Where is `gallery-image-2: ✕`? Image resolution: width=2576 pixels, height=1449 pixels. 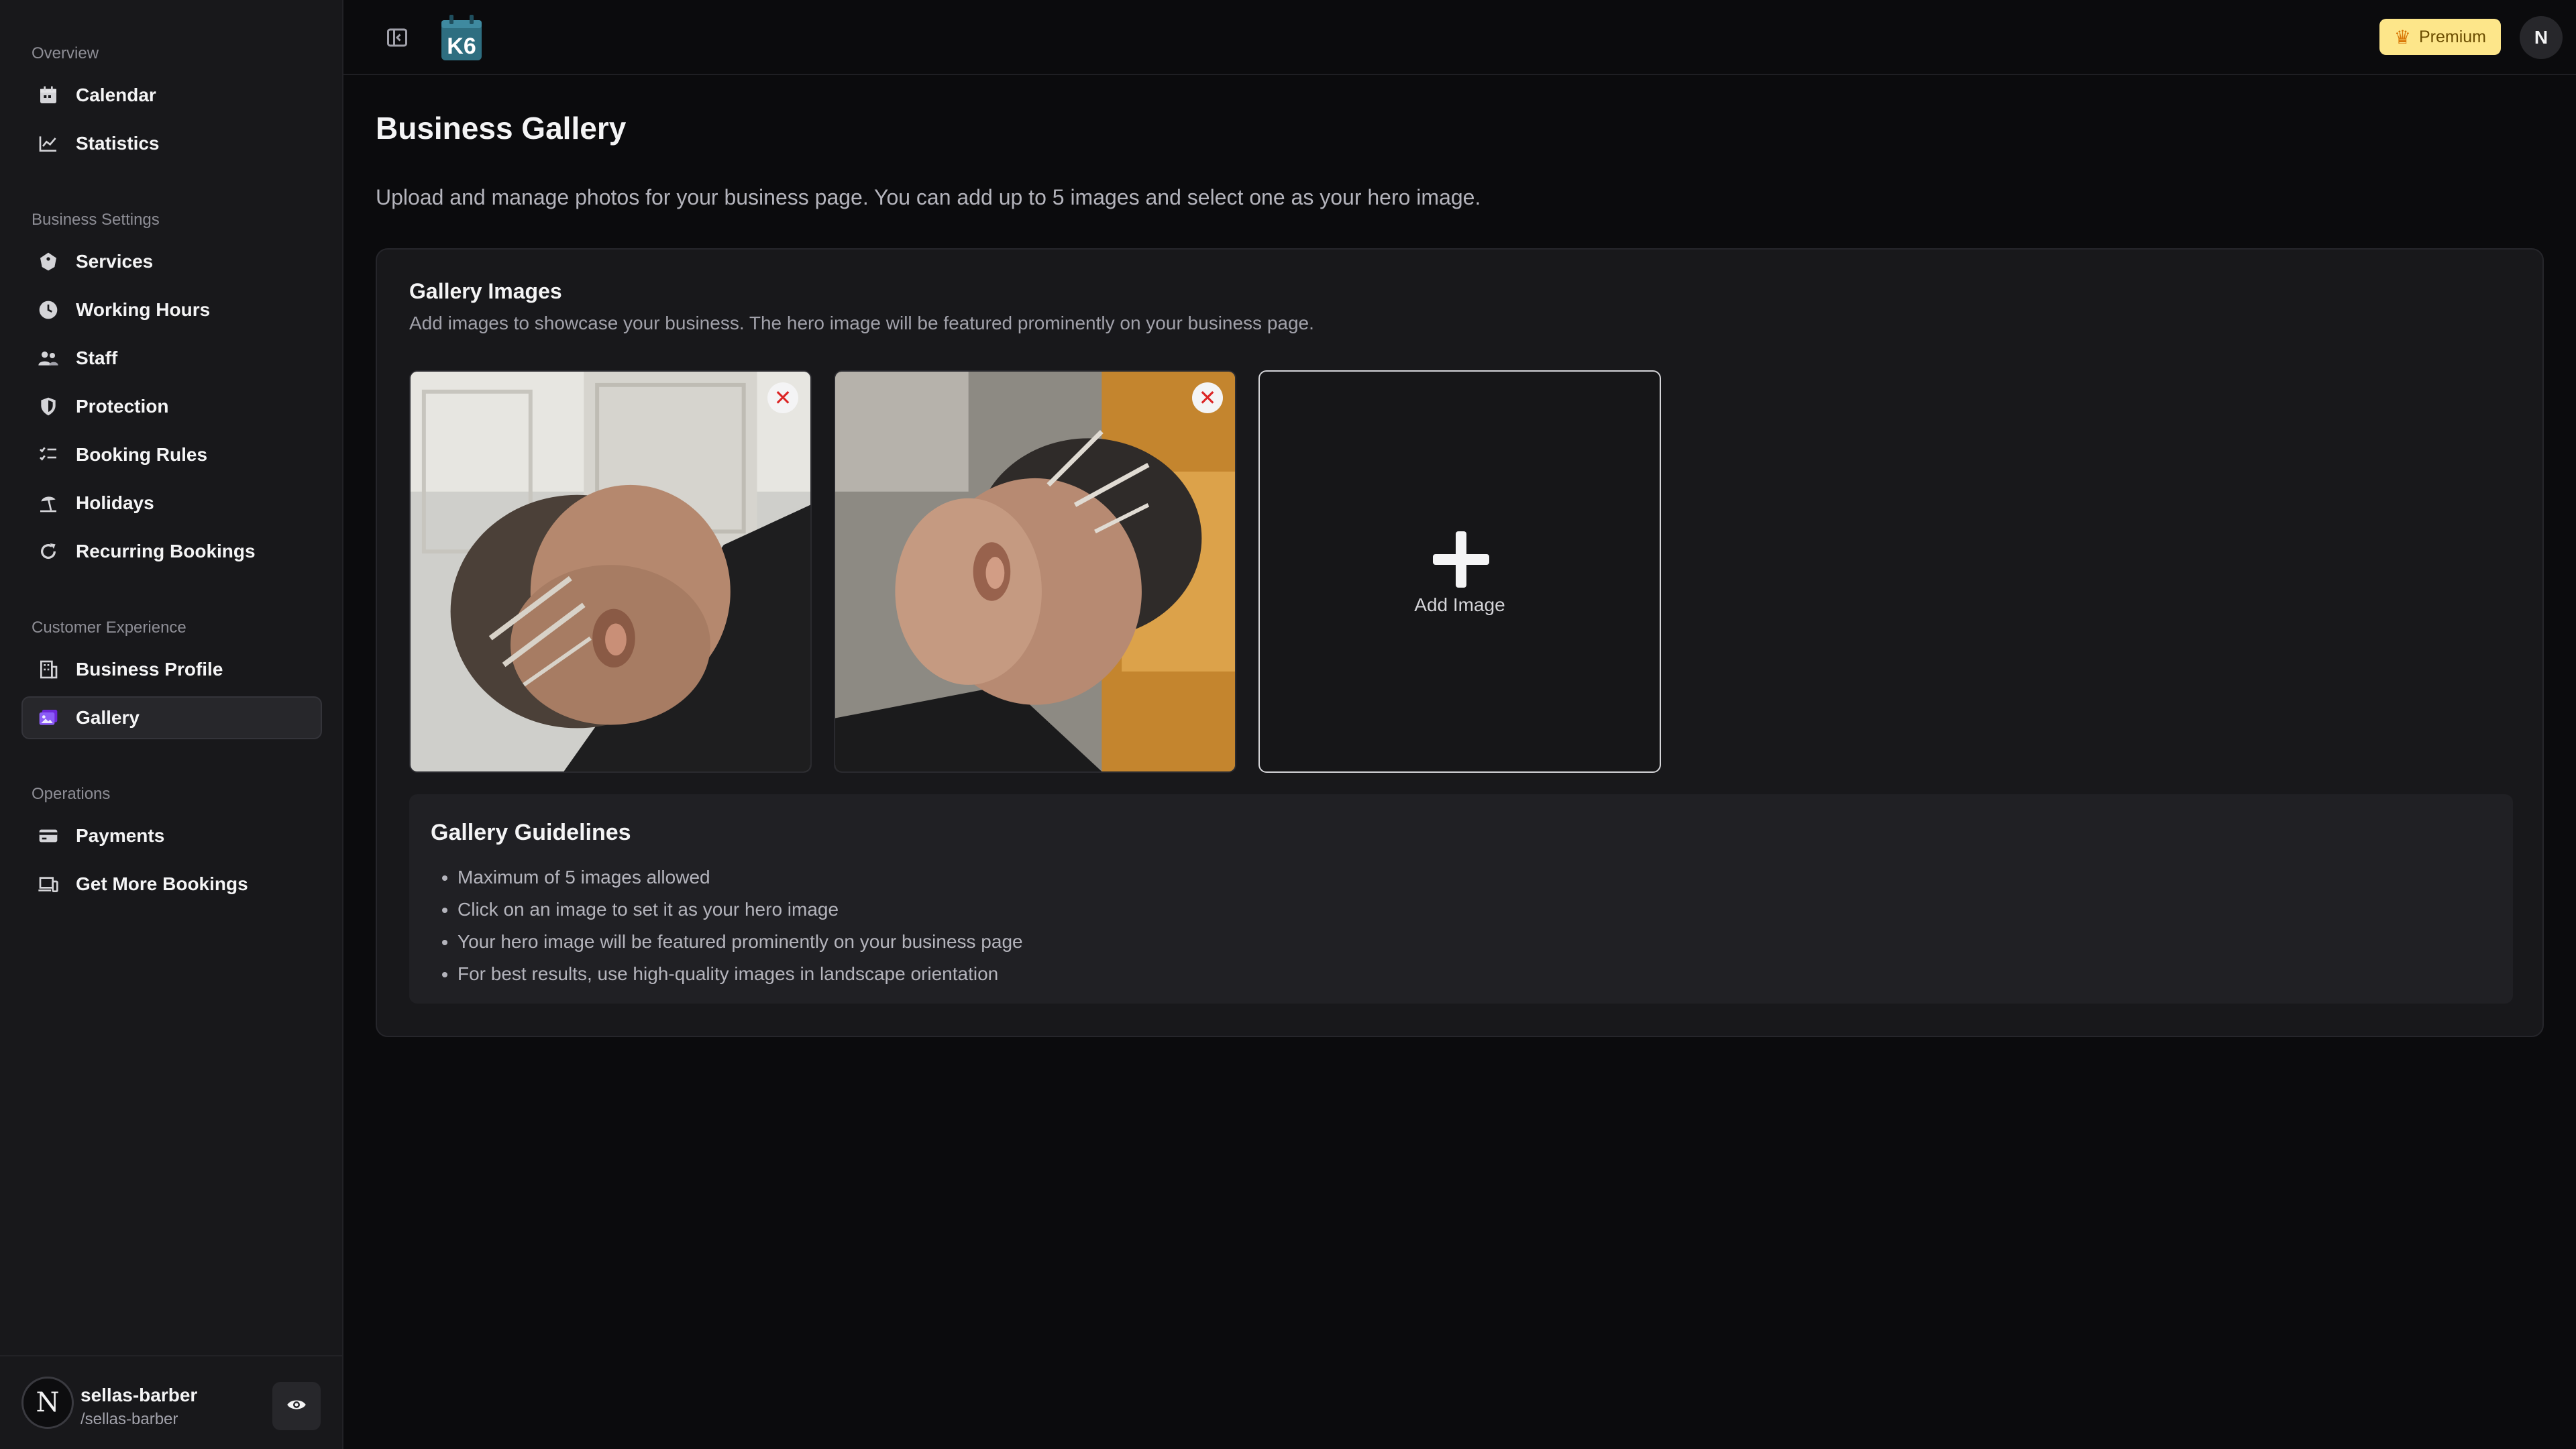
gallery-image-2: ✕ is located at coordinates (1035, 571).